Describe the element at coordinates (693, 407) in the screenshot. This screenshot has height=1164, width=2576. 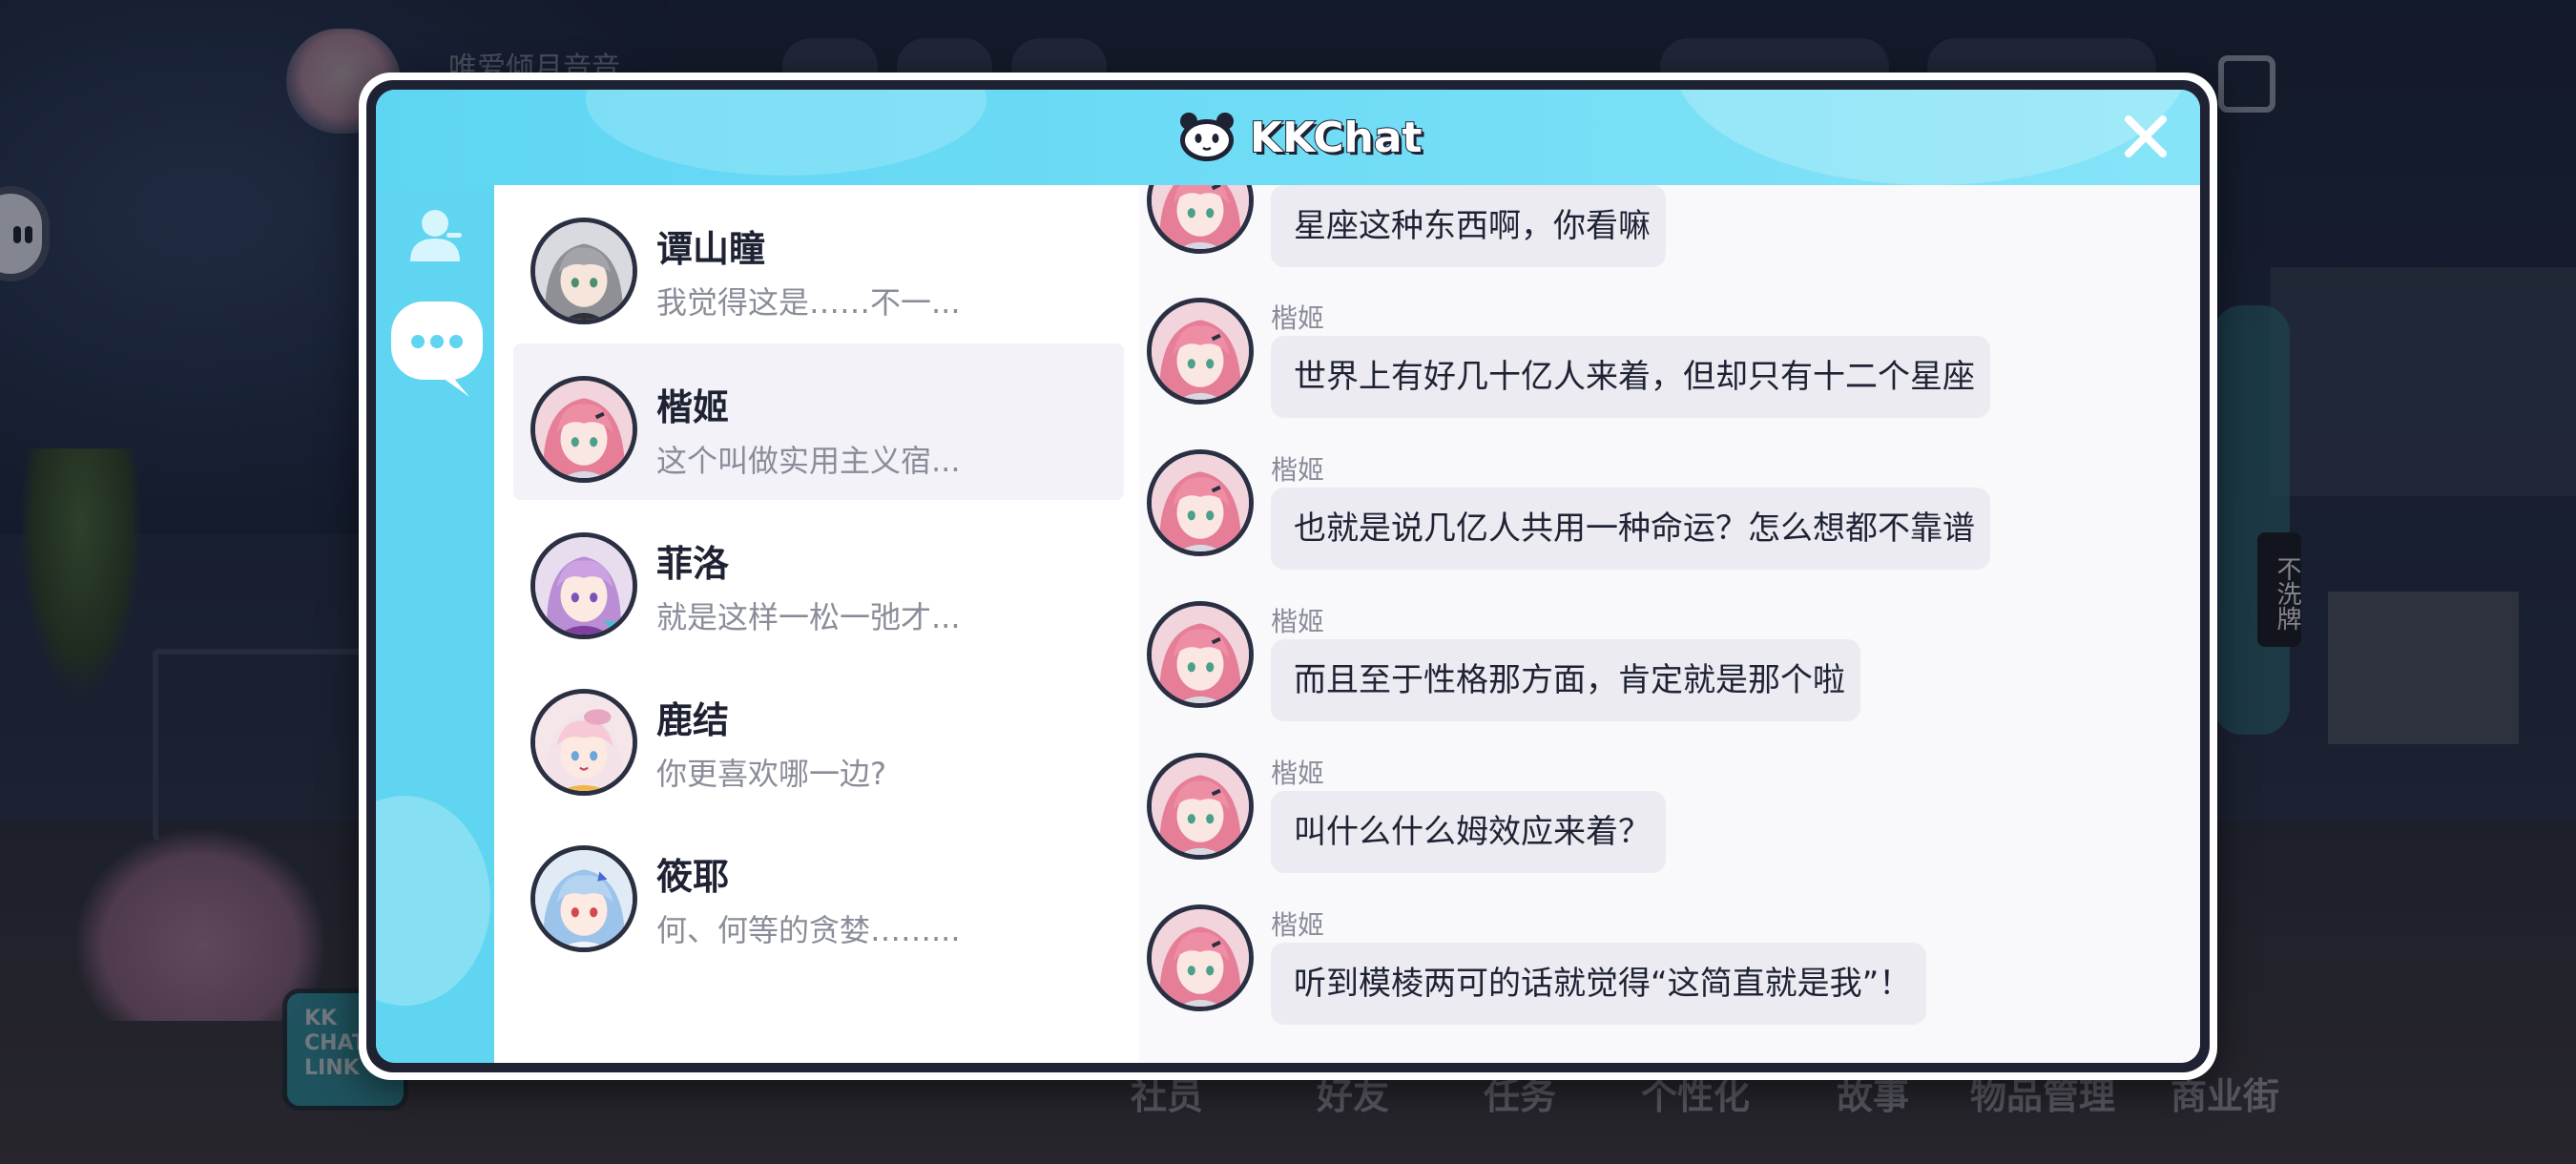
I see `contact-name: 楷姬` at that location.